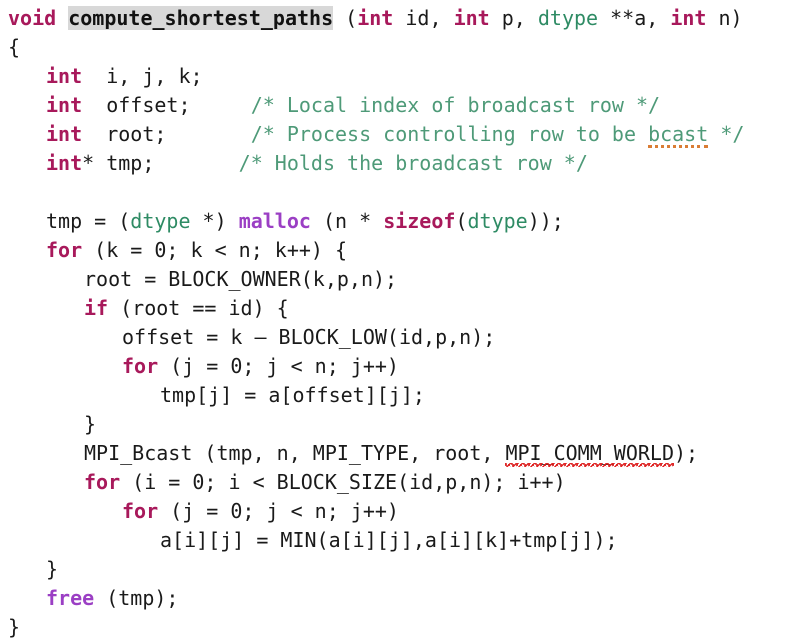 Image resolution: width=802 pixels, height=642 pixels. I want to click on code-token: *), so click(214, 221).